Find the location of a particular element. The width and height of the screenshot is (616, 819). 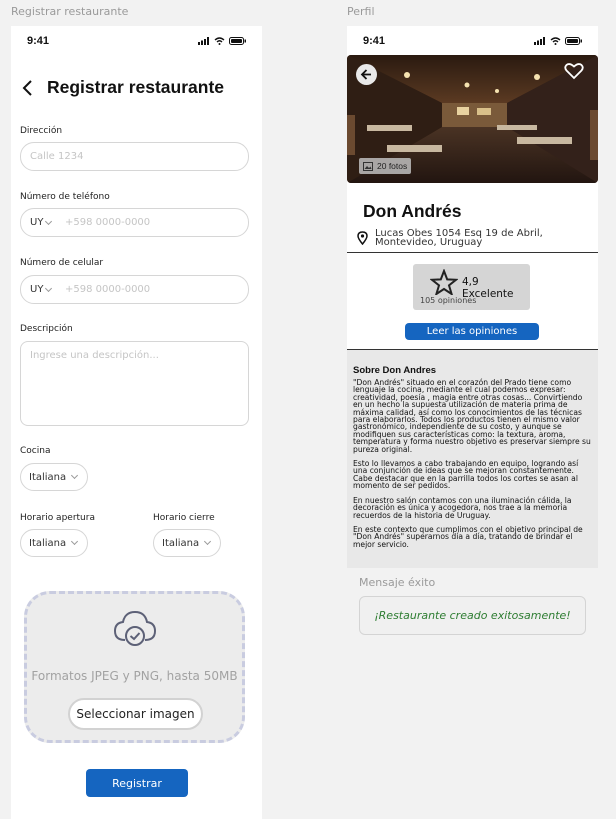

image-icon is located at coordinates (368, 166).